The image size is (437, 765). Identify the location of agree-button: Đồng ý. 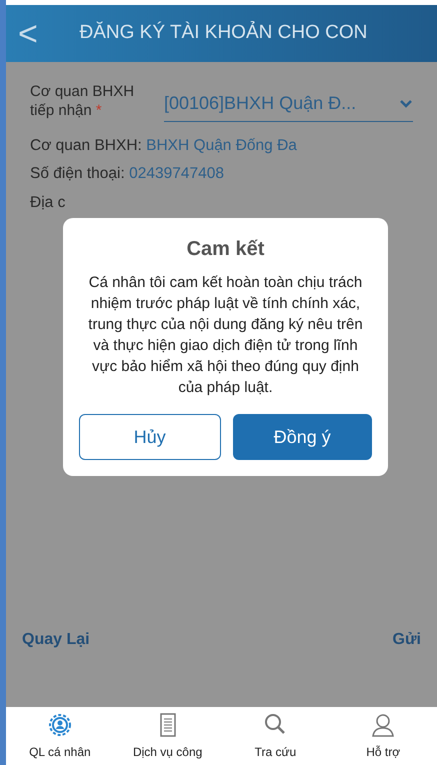
(302, 437).